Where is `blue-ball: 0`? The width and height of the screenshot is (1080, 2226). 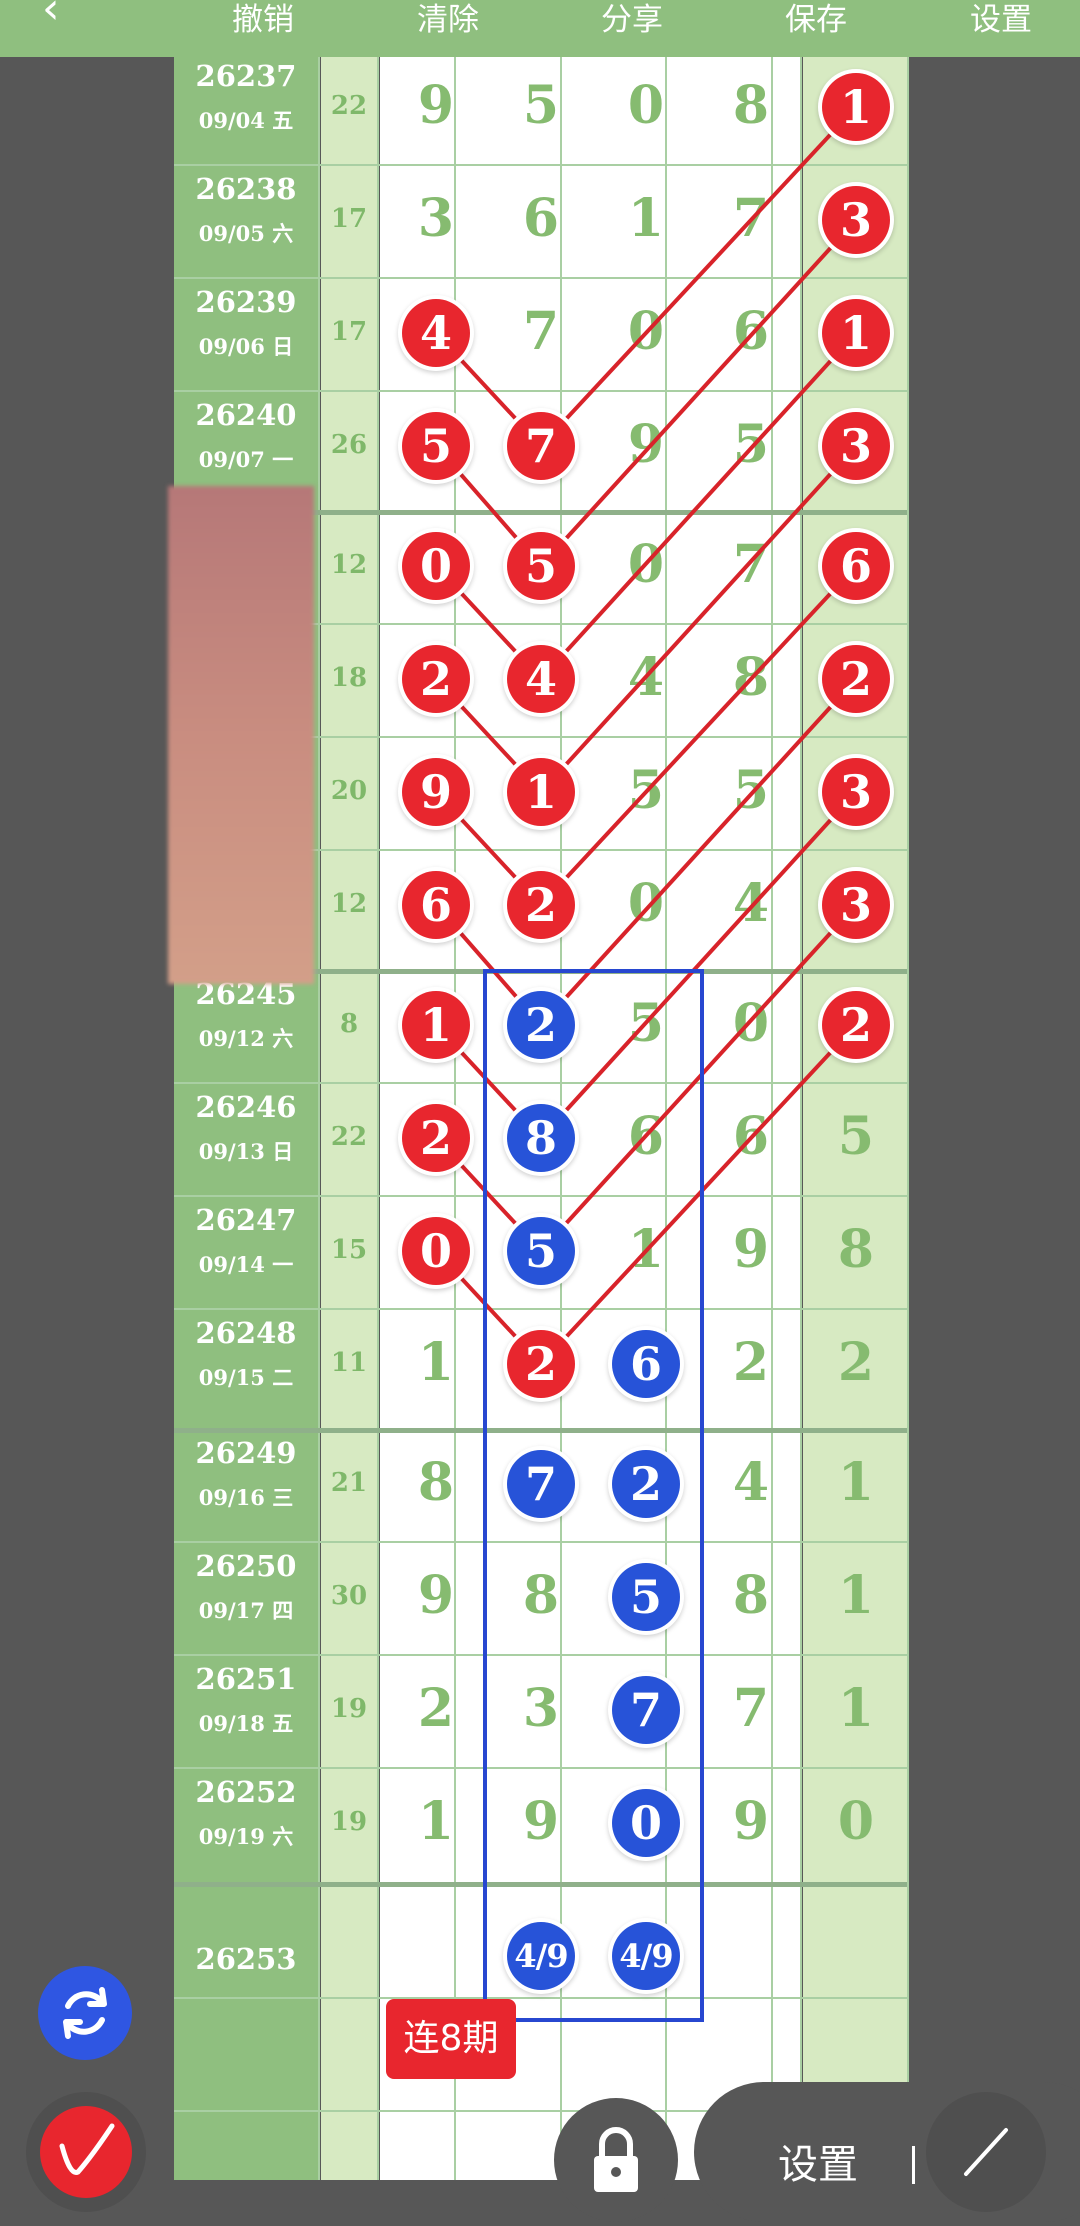
blue-ball: 0 is located at coordinates (646, 1823).